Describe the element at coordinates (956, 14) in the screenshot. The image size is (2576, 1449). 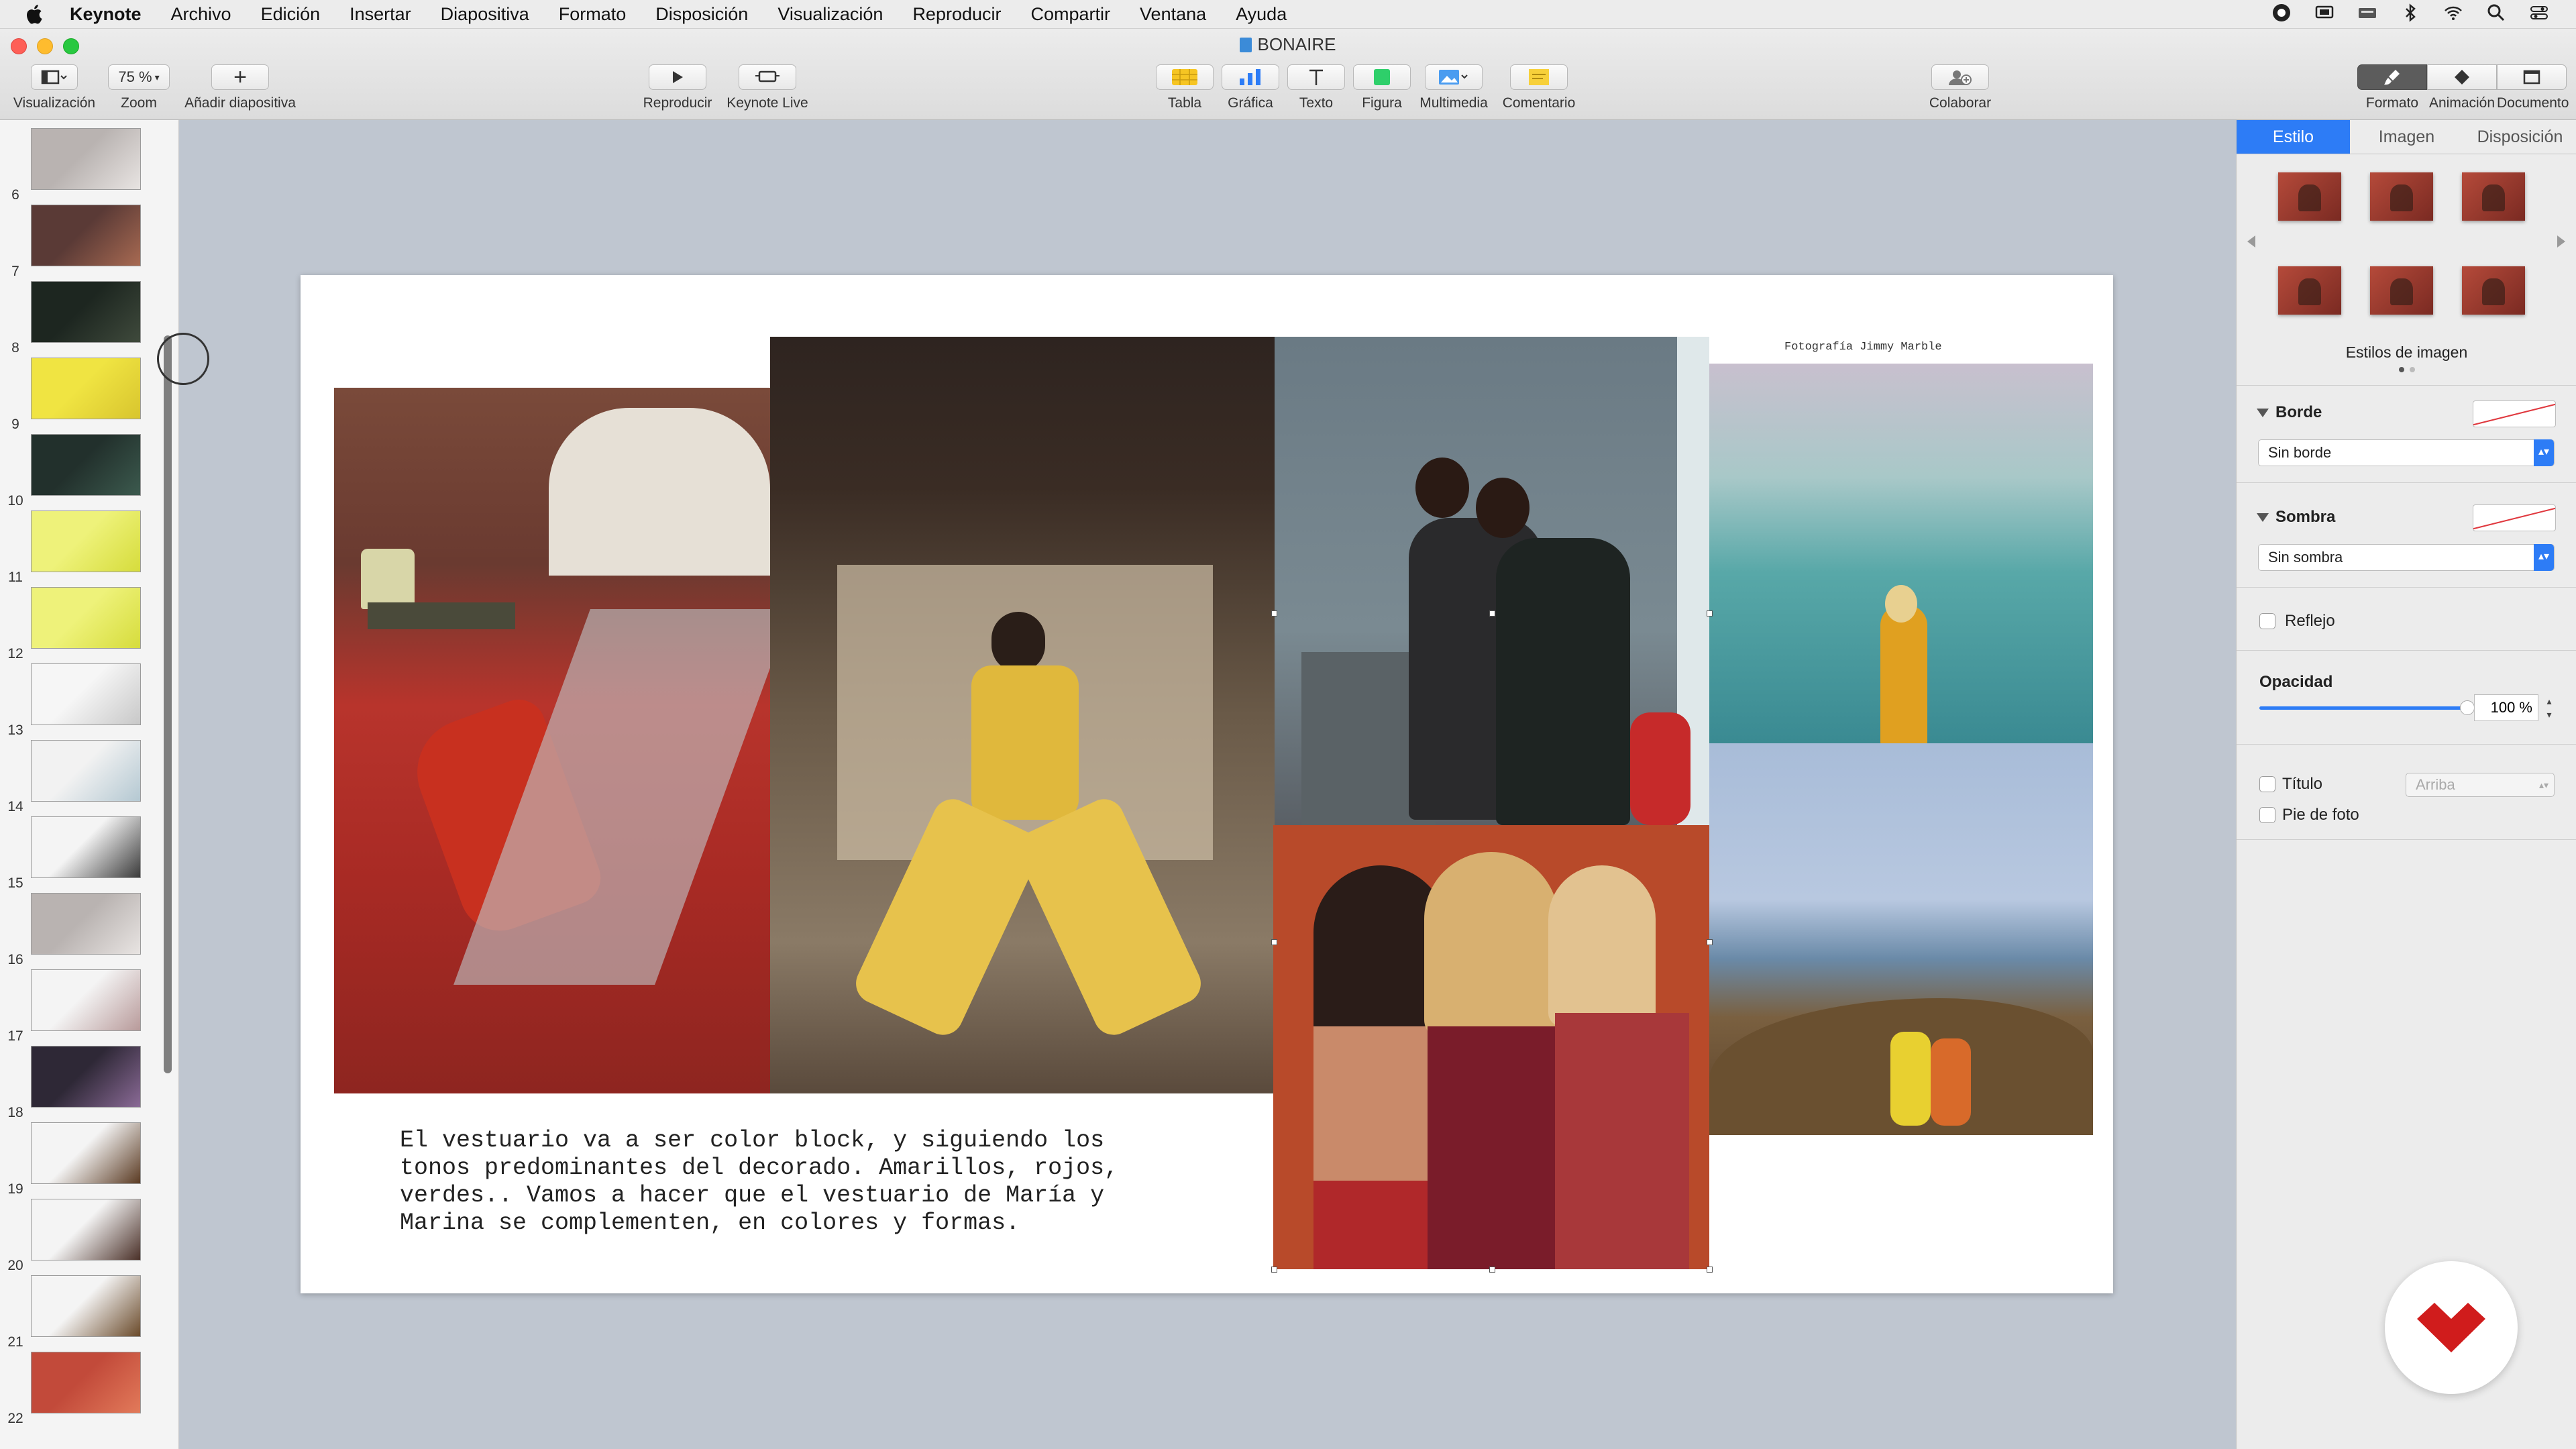
I see `menu-reproducir: Reproducir` at that location.